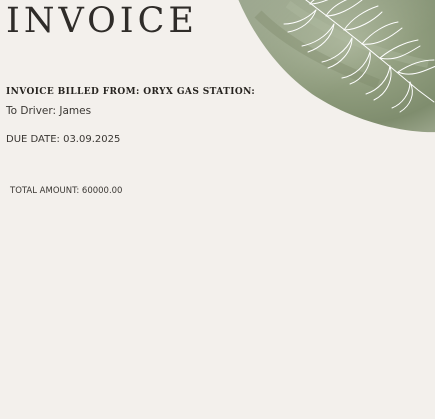 Image resolution: width=435 pixels, height=419 pixels. What do you see at coordinates (66, 191) in the screenshot?
I see `total-amount-line: TOTAL AMOUNT: 60000.00` at bounding box center [66, 191].